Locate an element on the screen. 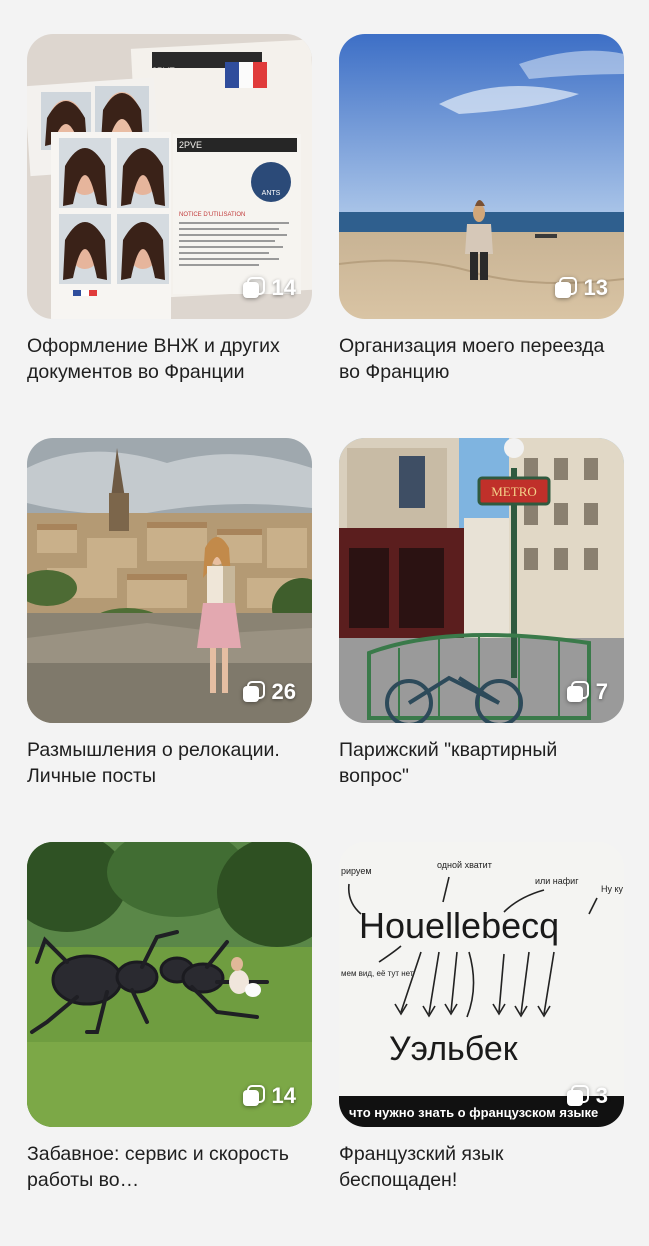 The width and height of the screenshot is (649, 1246). metro-sign: METRO is located at coordinates (514, 491).